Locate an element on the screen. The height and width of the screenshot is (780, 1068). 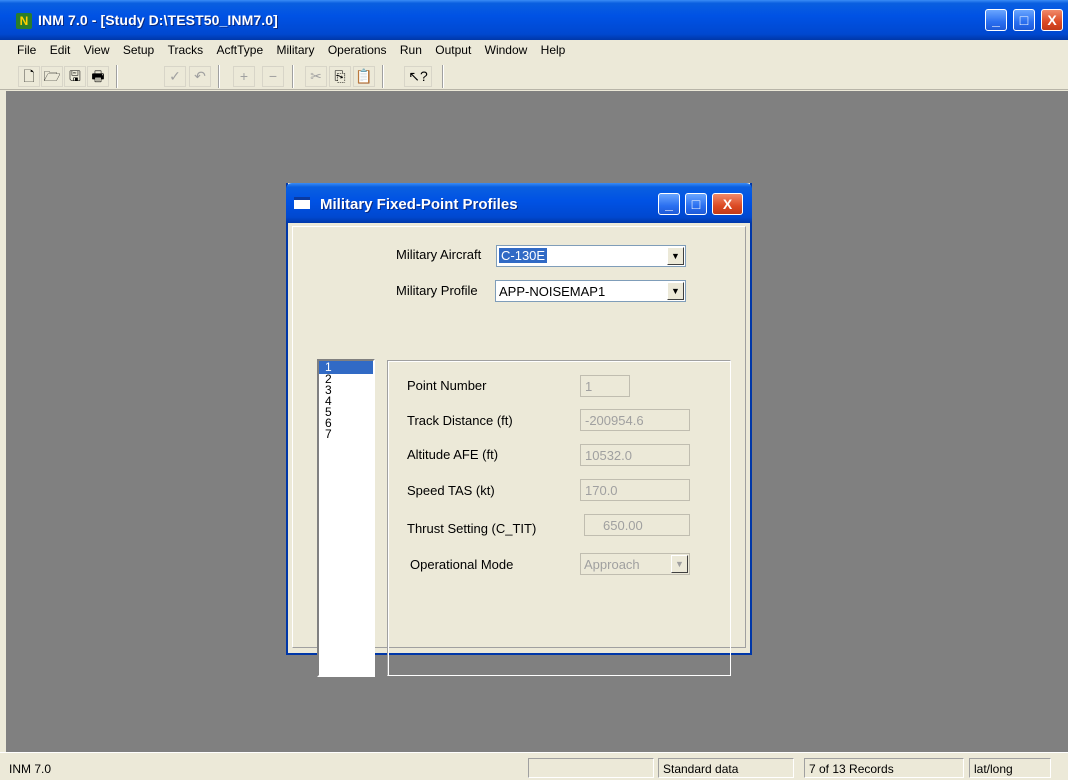
menu-military: Military is located at coordinates (296, 48).